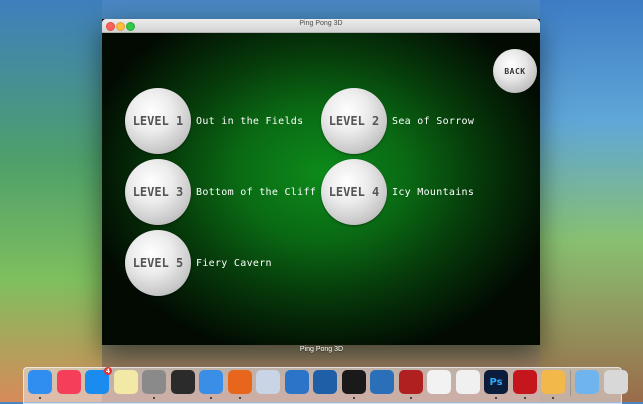 Image resolution: width=643 pixels, height=404 pixels. What do you see at coordinates (467, 382) in the screenshot?
I see `textedit-icon` at bounding box center [467, 382].